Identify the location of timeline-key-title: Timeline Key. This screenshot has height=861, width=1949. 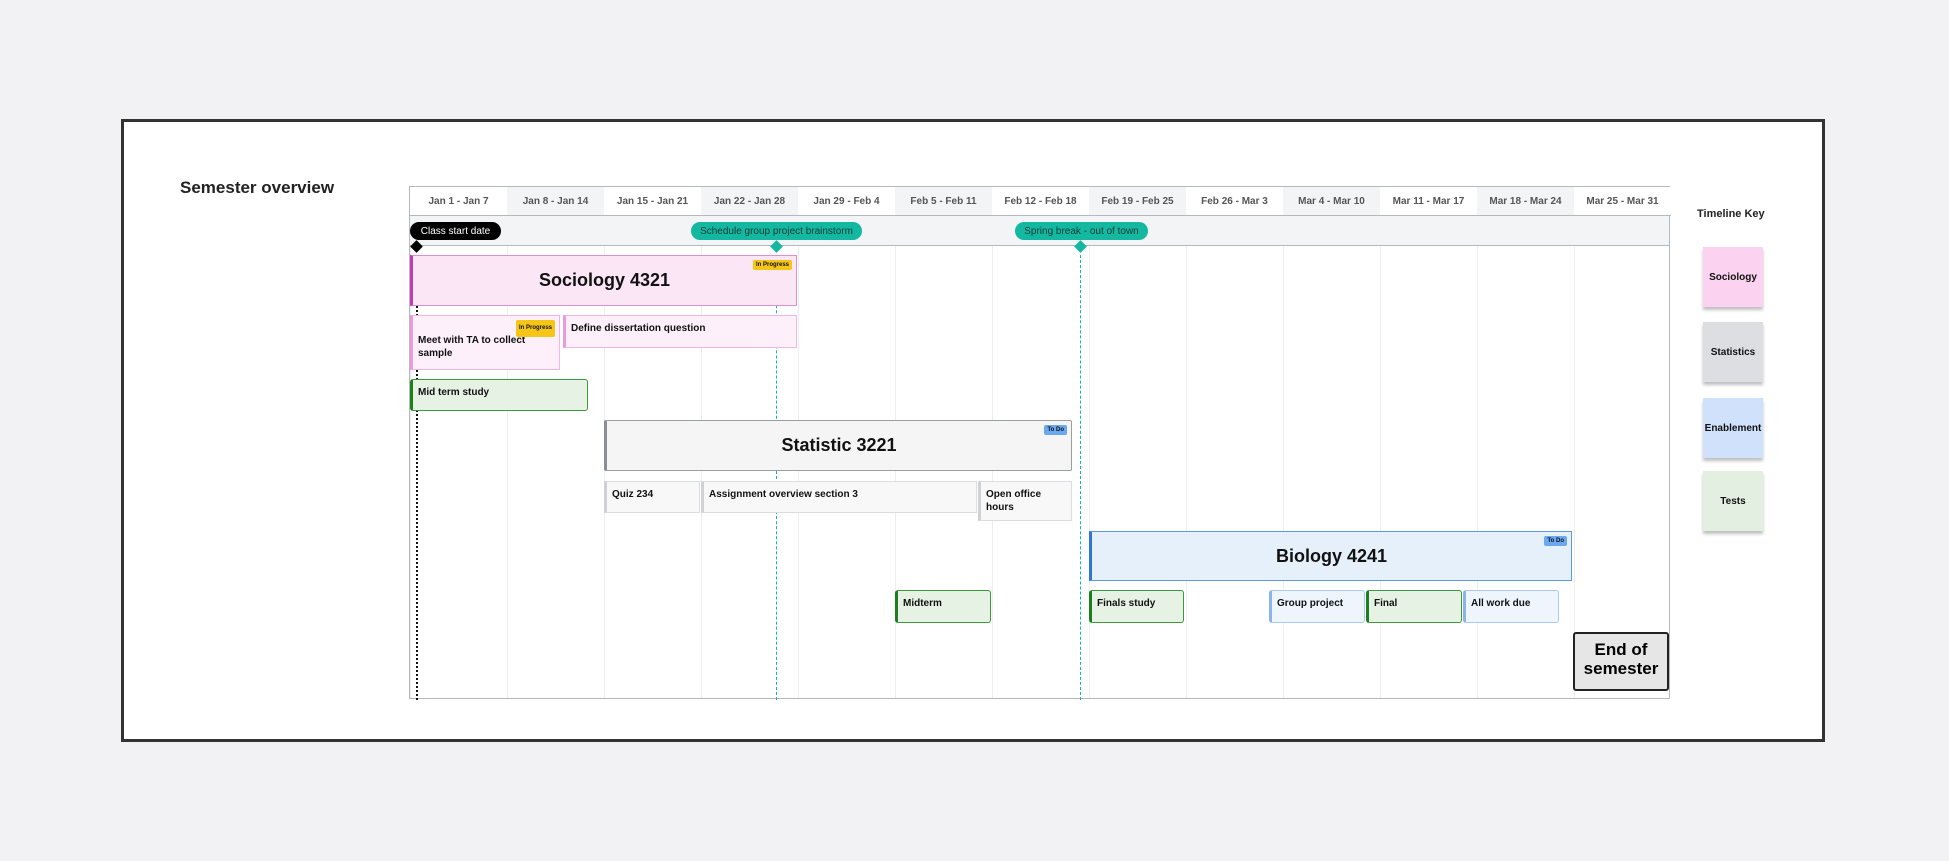
(1731, 214).